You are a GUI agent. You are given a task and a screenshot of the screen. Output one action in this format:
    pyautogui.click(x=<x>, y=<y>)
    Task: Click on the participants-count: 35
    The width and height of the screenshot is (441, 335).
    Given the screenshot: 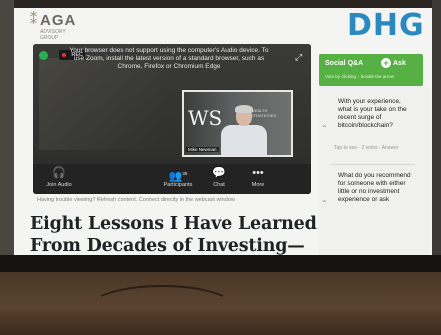 What is the action you would take?
    pyautogui.click(x=185, y=173)
    